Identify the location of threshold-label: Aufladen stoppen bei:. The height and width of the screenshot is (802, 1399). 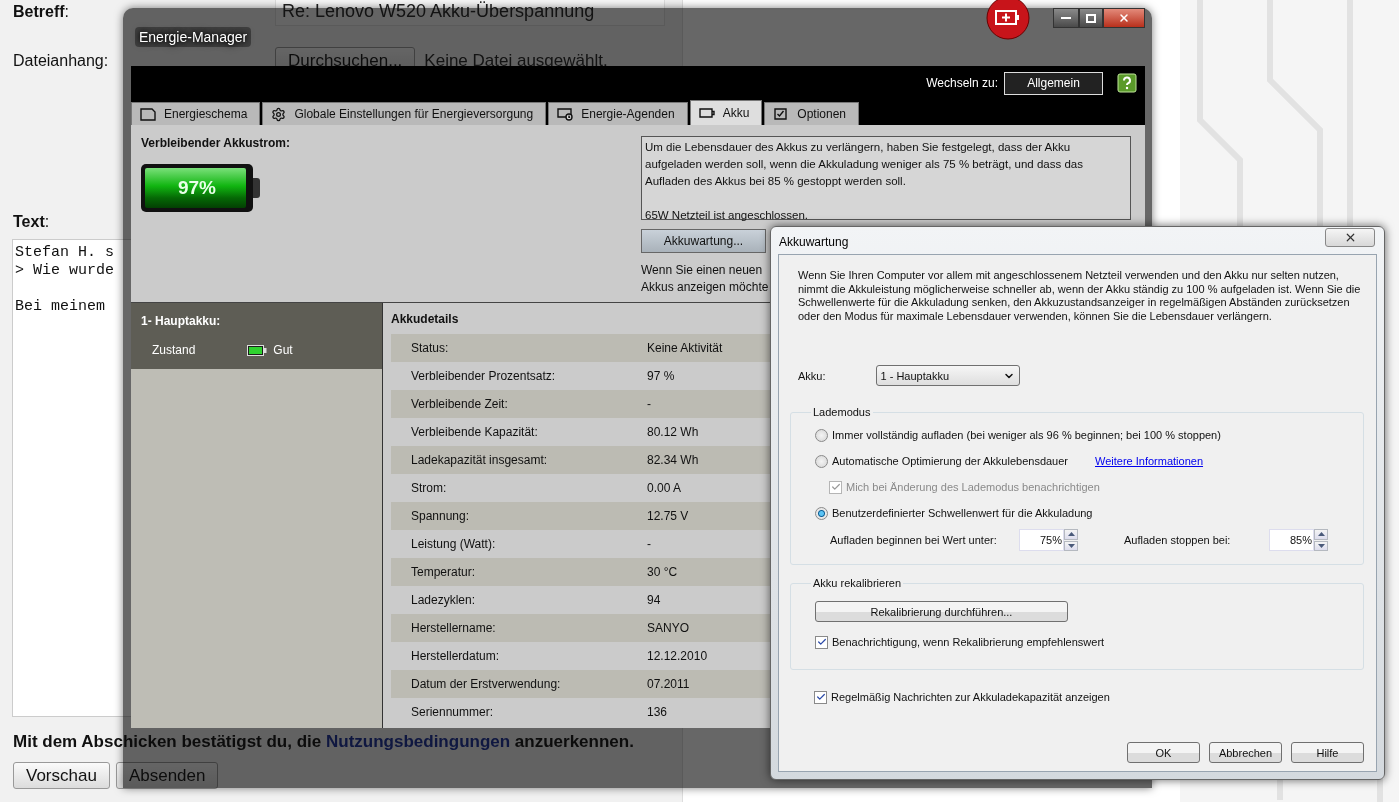
(1178, 540).